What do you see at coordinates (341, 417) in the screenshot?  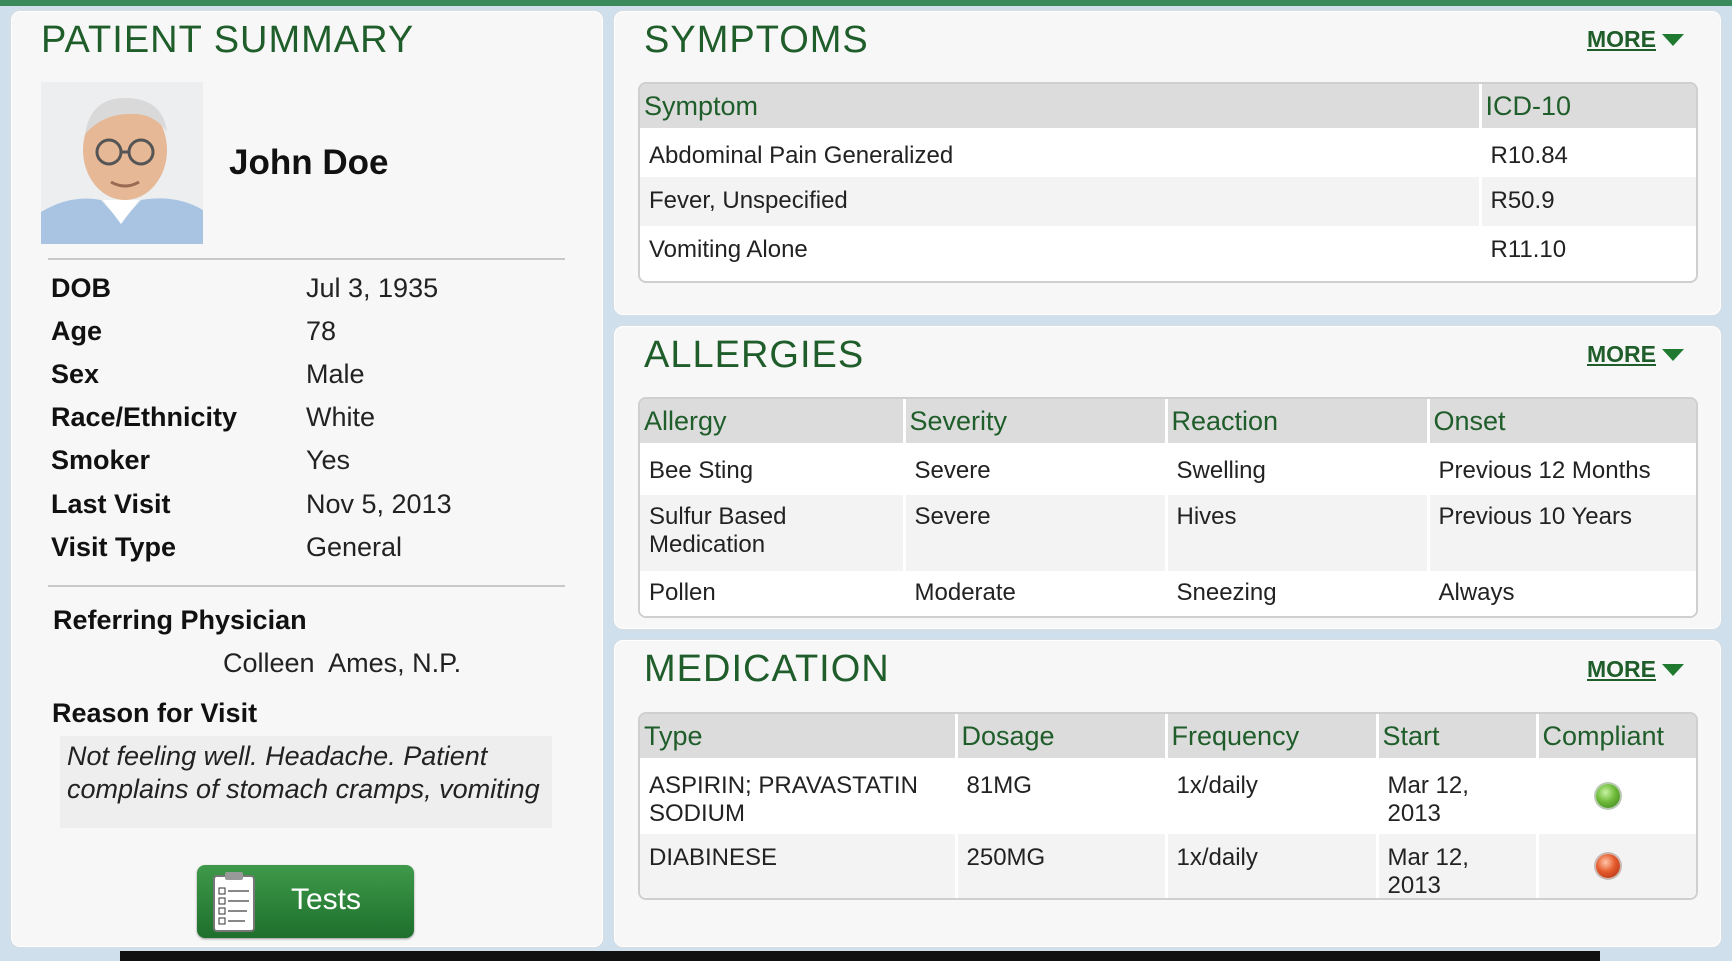 I see `race-value: White` at bounding box center [341, 417].